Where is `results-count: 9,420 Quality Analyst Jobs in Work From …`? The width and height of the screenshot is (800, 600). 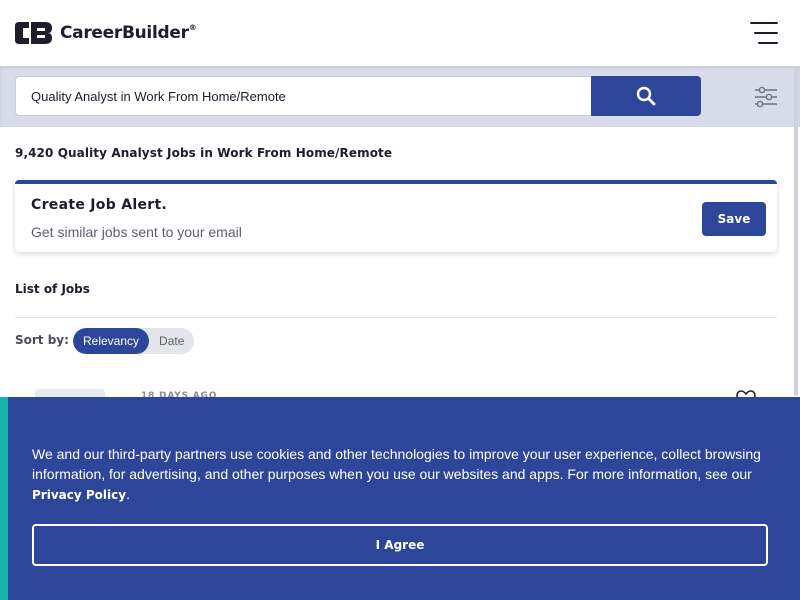
results-count: 9,420 Quality Analyst Jobs in Work From … is located at coordinates (204, 153).